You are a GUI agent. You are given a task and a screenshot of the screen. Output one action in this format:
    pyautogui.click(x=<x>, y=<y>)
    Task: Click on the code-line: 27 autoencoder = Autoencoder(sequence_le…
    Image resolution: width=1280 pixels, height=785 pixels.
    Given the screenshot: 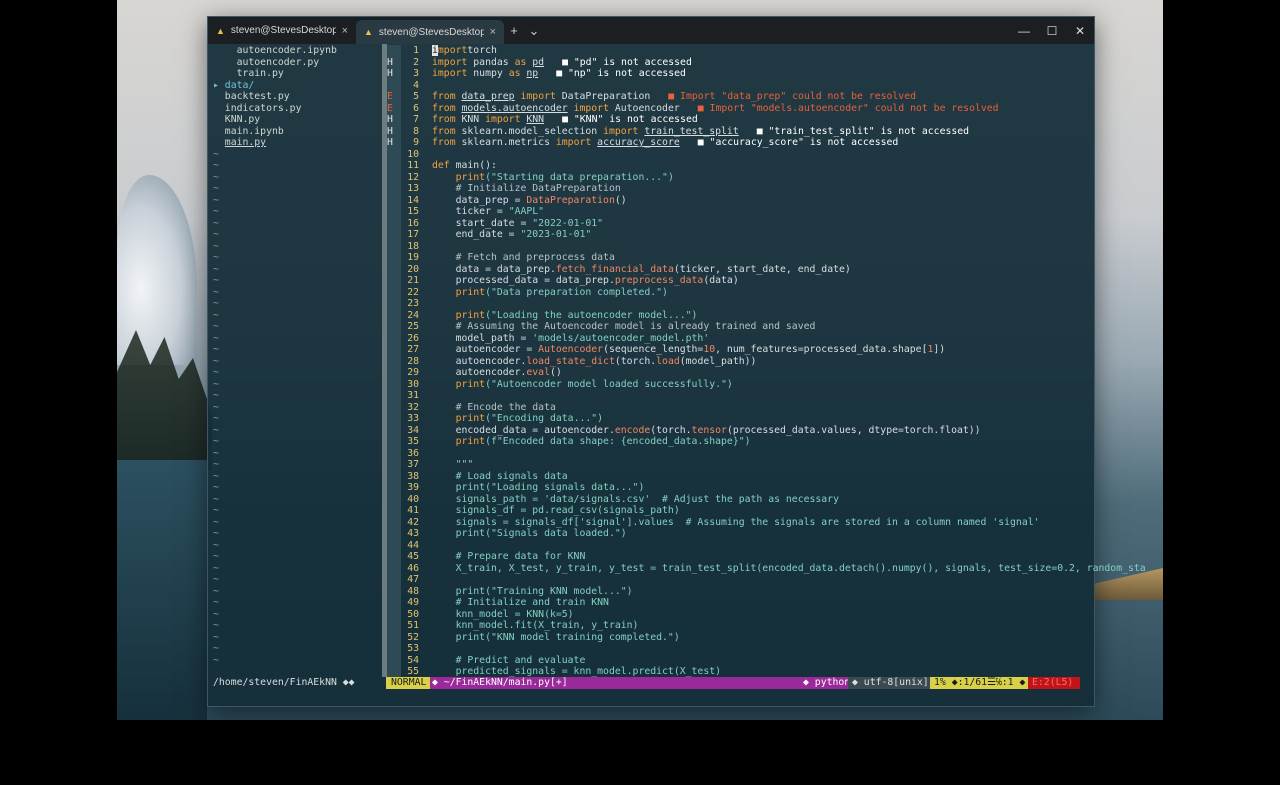 What is the action you would take?
    pyautogui.click(x=740, y=350)
    